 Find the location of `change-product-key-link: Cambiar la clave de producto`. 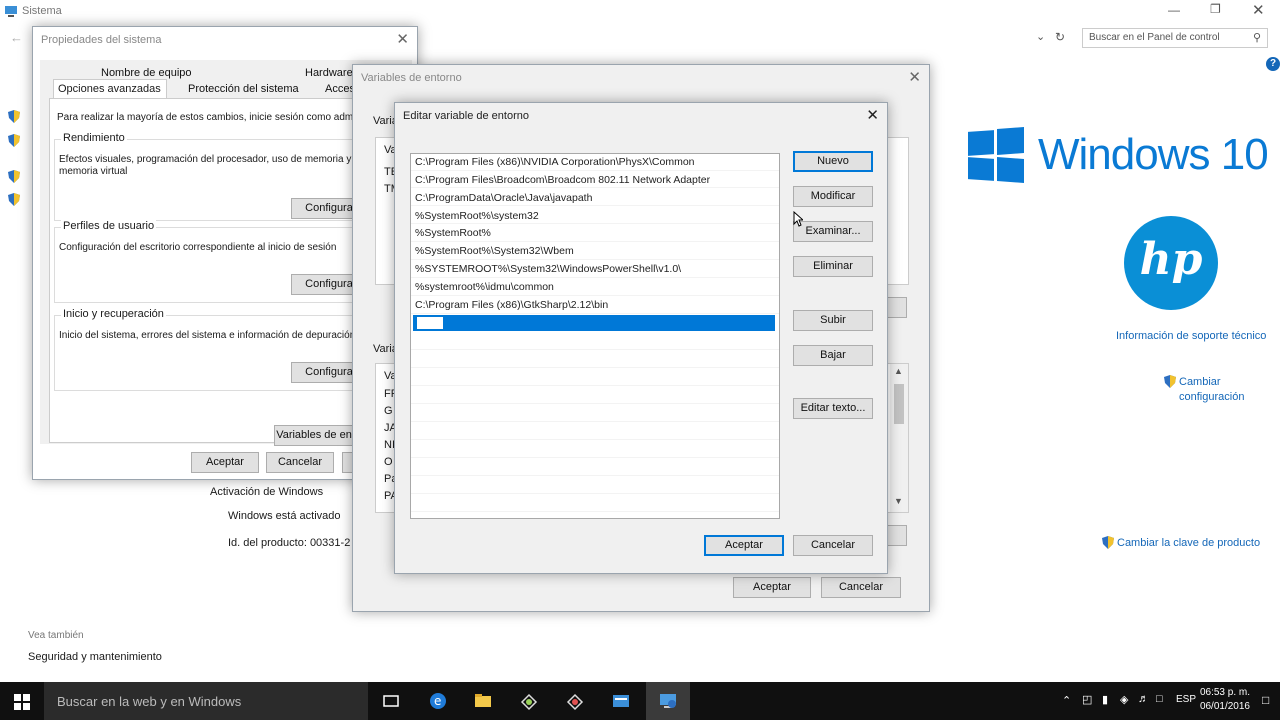

change-product-key-link: Cambiar la clave de producto is located at coordinates (1188, 543).